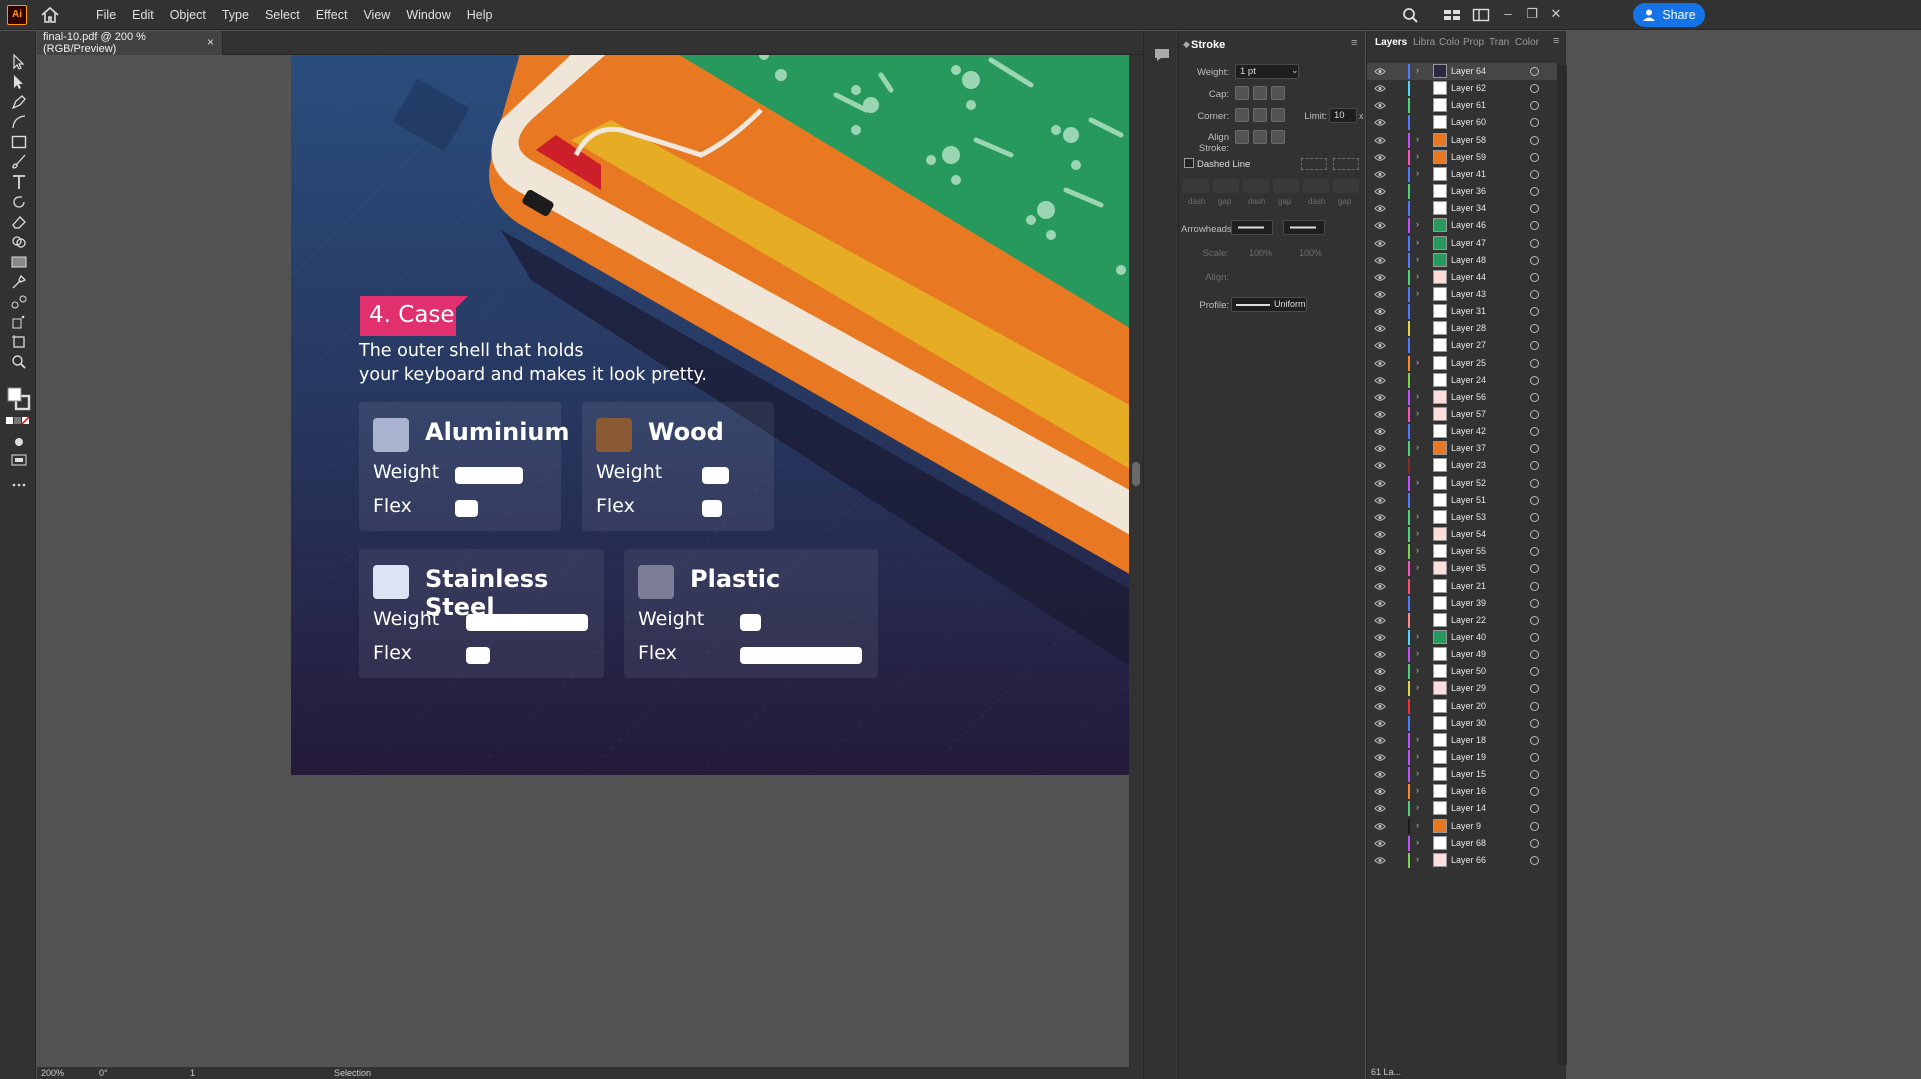 This screenshot has height=1079, width=1921. What do you see at coordinates (19, 262) in the screenshot?
I see `gradient-tool-icon` at bounding box center [19, 262].